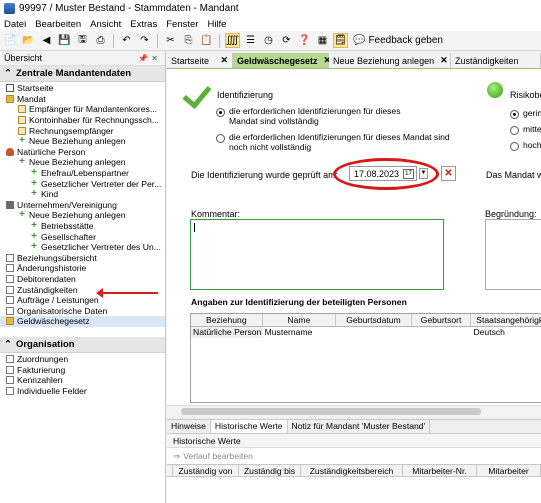  Describe the element at coordinates (366, 332) in the screenshot. I see `table-row: Natürliche Person Mustername Deutsch` at that location.